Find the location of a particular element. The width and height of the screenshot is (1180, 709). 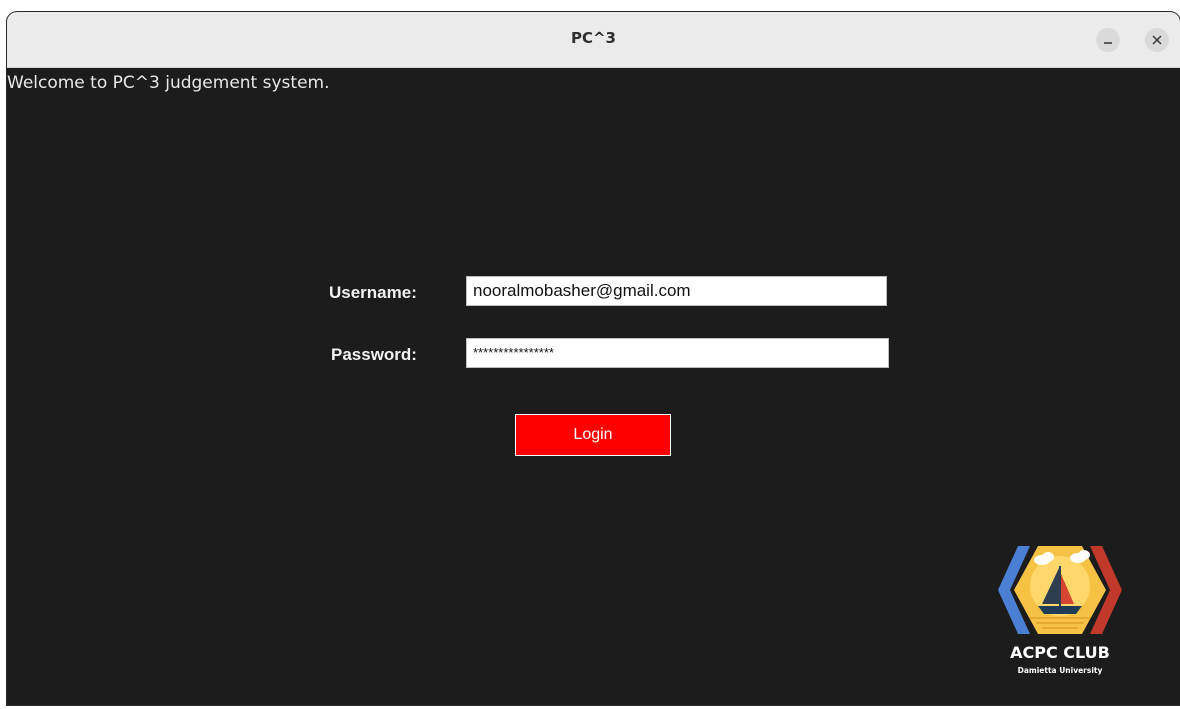

login-button: Login is located at coordinates (593, 435).